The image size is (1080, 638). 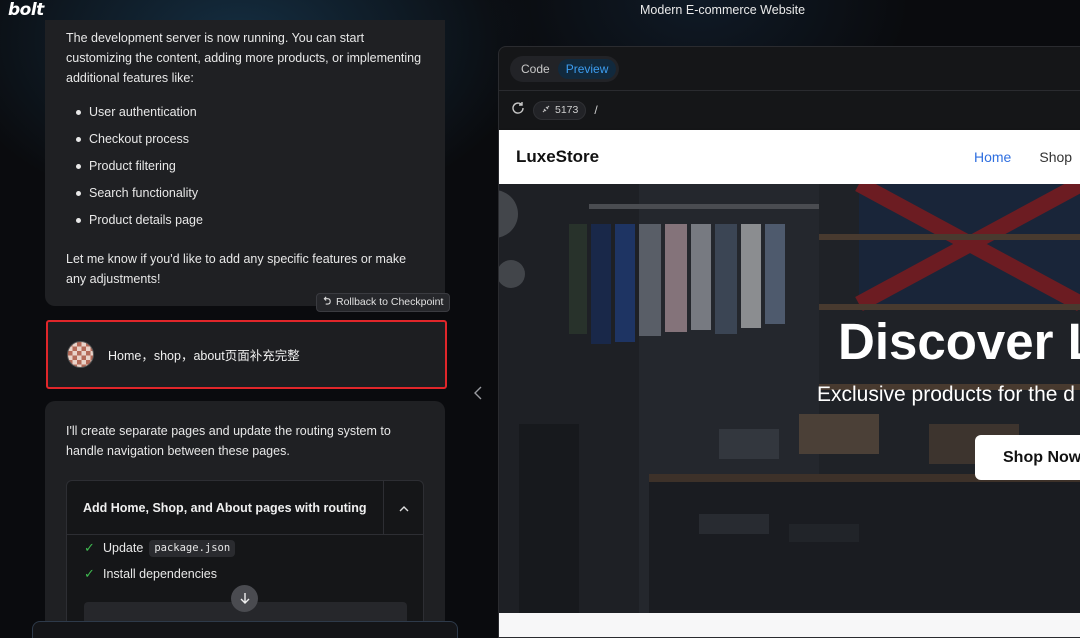 What do you see at coordinates (946, 394) in the screenshot?
I see `hero-subtitle: Exclusive products for the d` at bounding box center [946, 394].